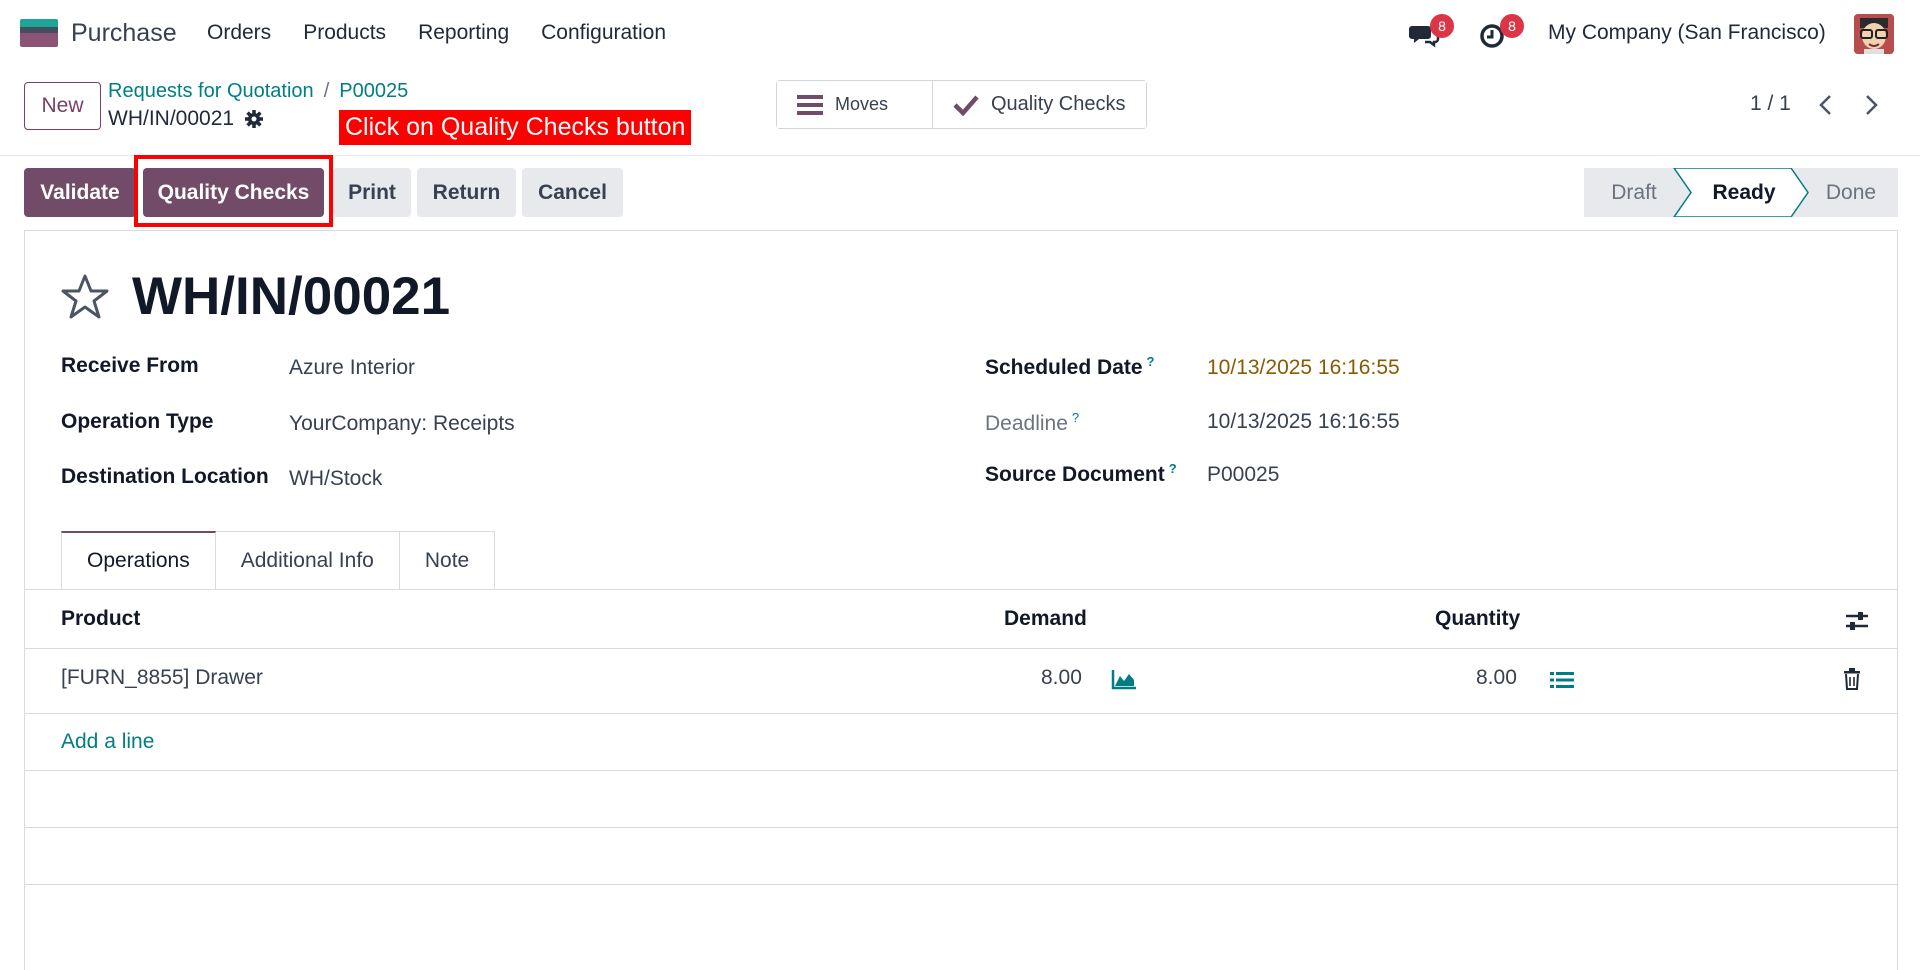 This screenshot has width=1920, height=970. Describe the element at coordinates (1744, 192) in the screenshot. I see `status-ready: Ready` at that location.